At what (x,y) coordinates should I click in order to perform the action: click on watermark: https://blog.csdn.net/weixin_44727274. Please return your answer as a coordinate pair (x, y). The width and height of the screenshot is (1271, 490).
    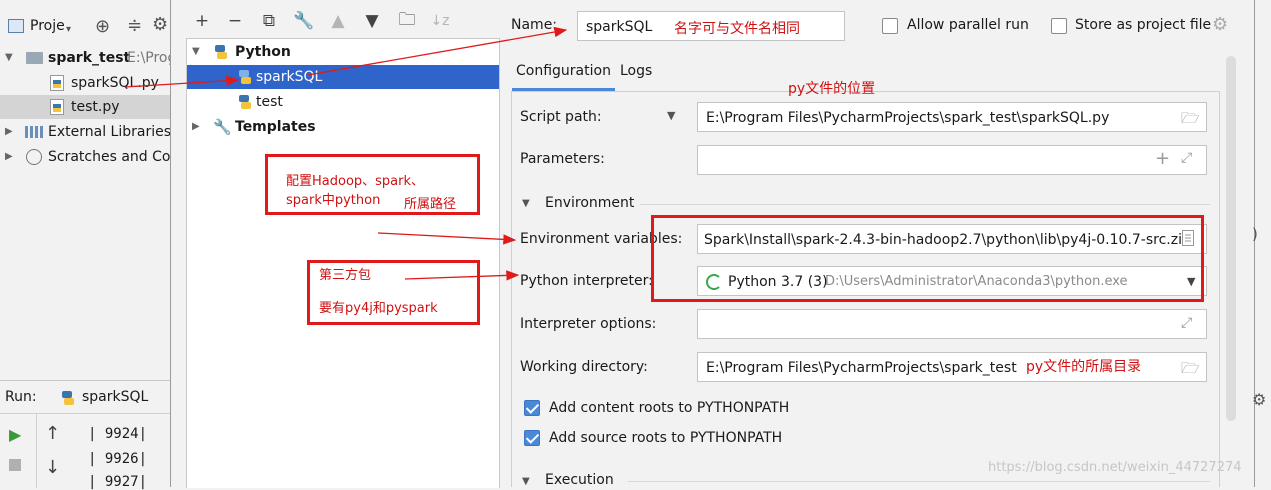
    Looking at the image, I should click on (1115, 467).